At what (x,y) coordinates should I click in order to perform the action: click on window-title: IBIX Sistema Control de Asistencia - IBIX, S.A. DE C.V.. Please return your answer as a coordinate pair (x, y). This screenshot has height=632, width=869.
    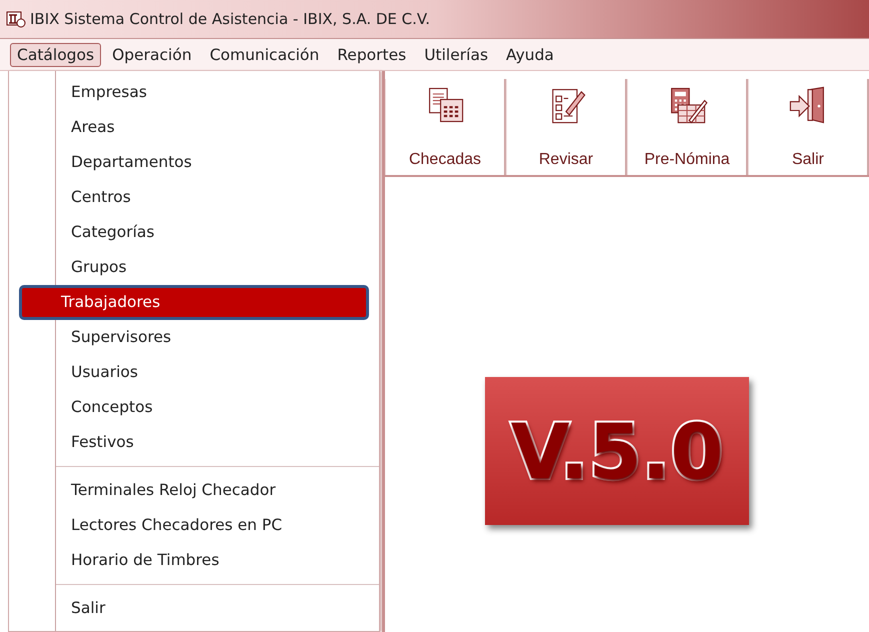
    Looking at the image, I should click on (230, 19).